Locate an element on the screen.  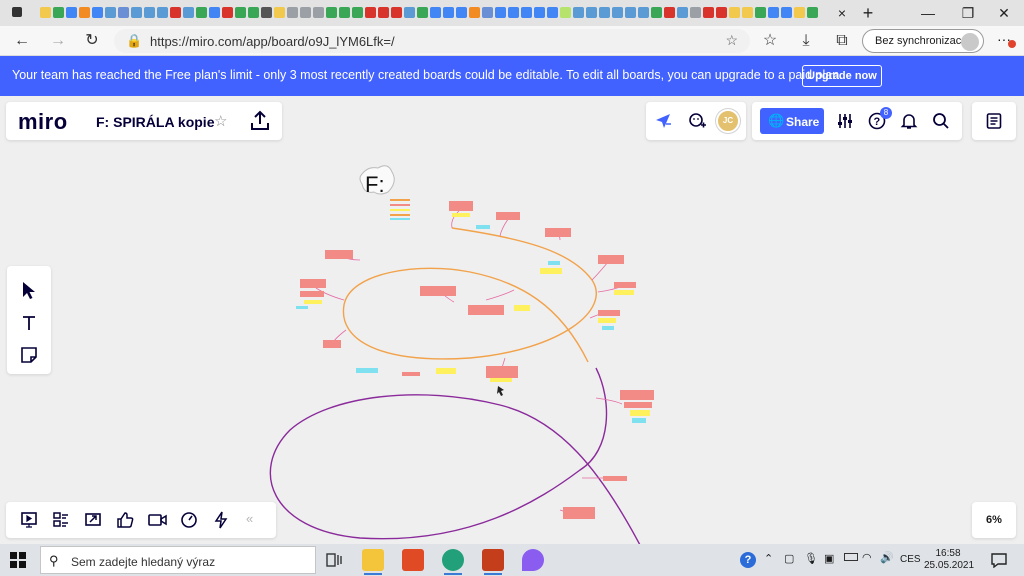
forward-icon: → is located at coordinates (58, 41).